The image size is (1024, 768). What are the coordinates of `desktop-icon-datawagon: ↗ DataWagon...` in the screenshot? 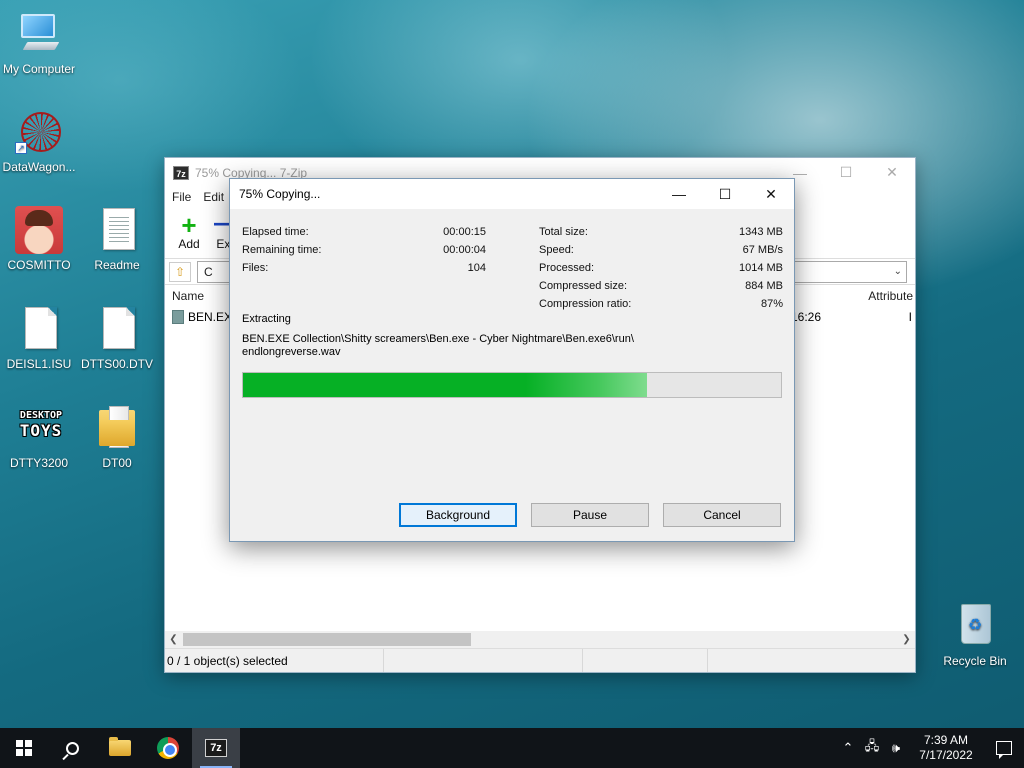 It's located at (39, 141).